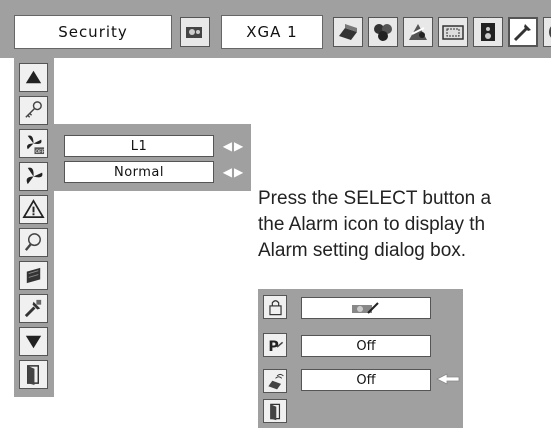 The image size is (551, 436). Describe the element at coordinates (33, 308) in the screenshot. I see `settings-wrench-icon` at that location.